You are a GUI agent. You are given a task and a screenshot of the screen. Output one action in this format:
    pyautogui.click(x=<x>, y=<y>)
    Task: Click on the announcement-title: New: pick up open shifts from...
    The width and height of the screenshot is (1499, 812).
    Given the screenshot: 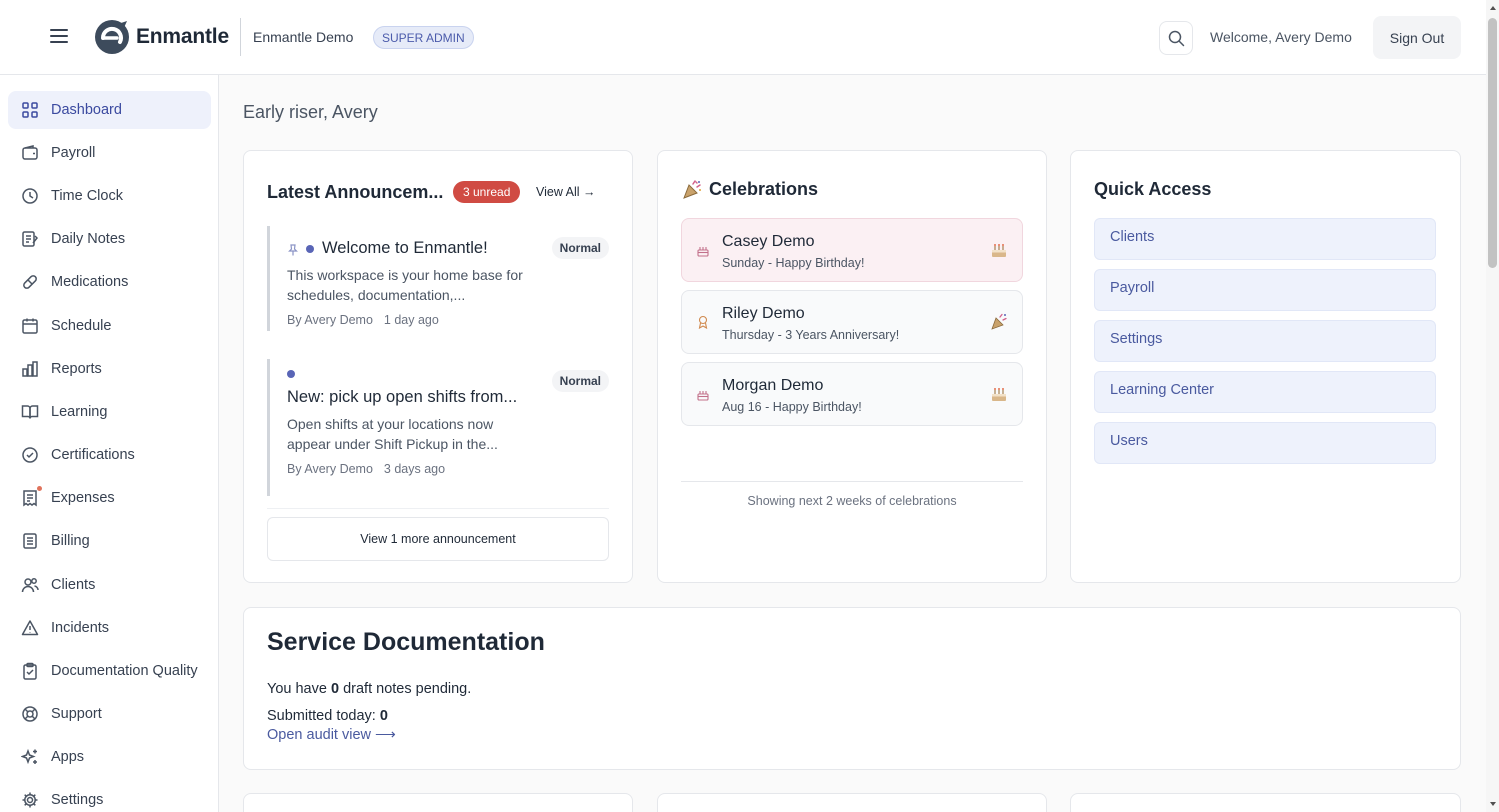 What is the action you would take?
    pyautogui.click(x=402, y=397)
    